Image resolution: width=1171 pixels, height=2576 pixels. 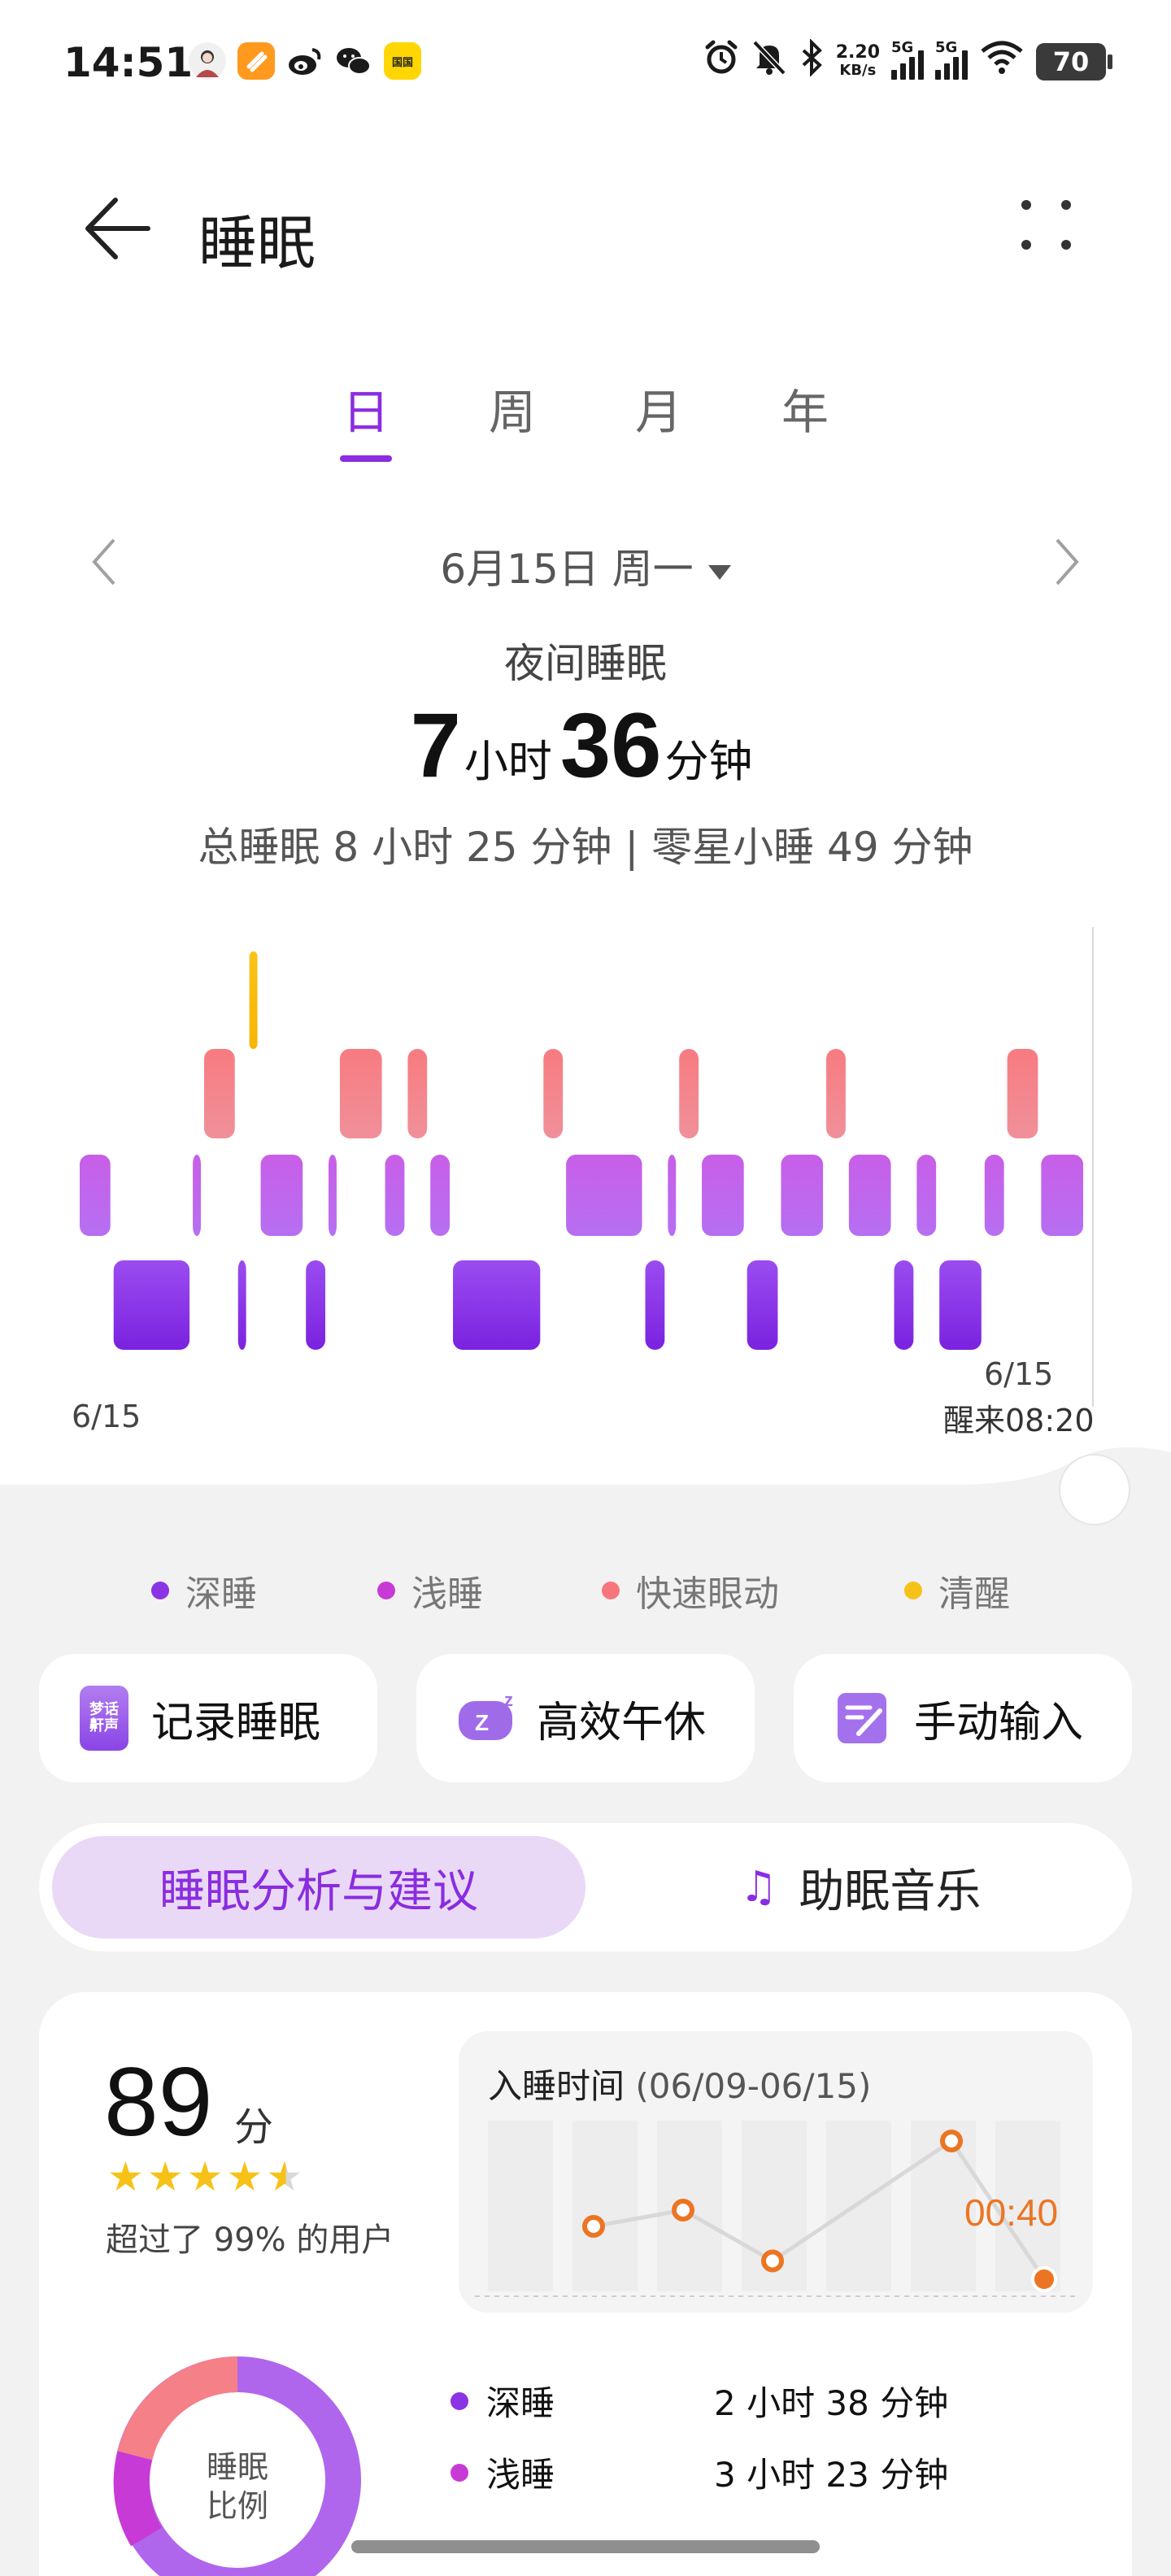 What do you see at coordinates (769, 61) in the screenshot?
I see `mute-notification-icon` at bounding box center [769, 61].